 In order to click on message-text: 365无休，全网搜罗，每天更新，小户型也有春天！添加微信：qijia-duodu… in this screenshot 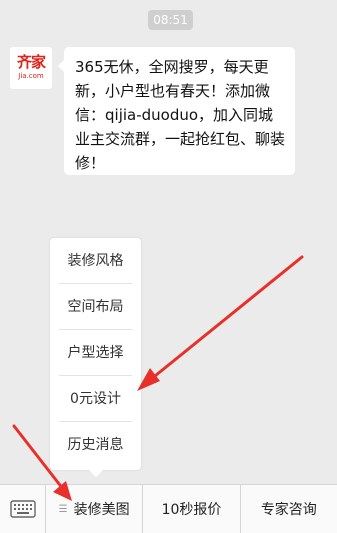, I will do `click(180, 115)`.